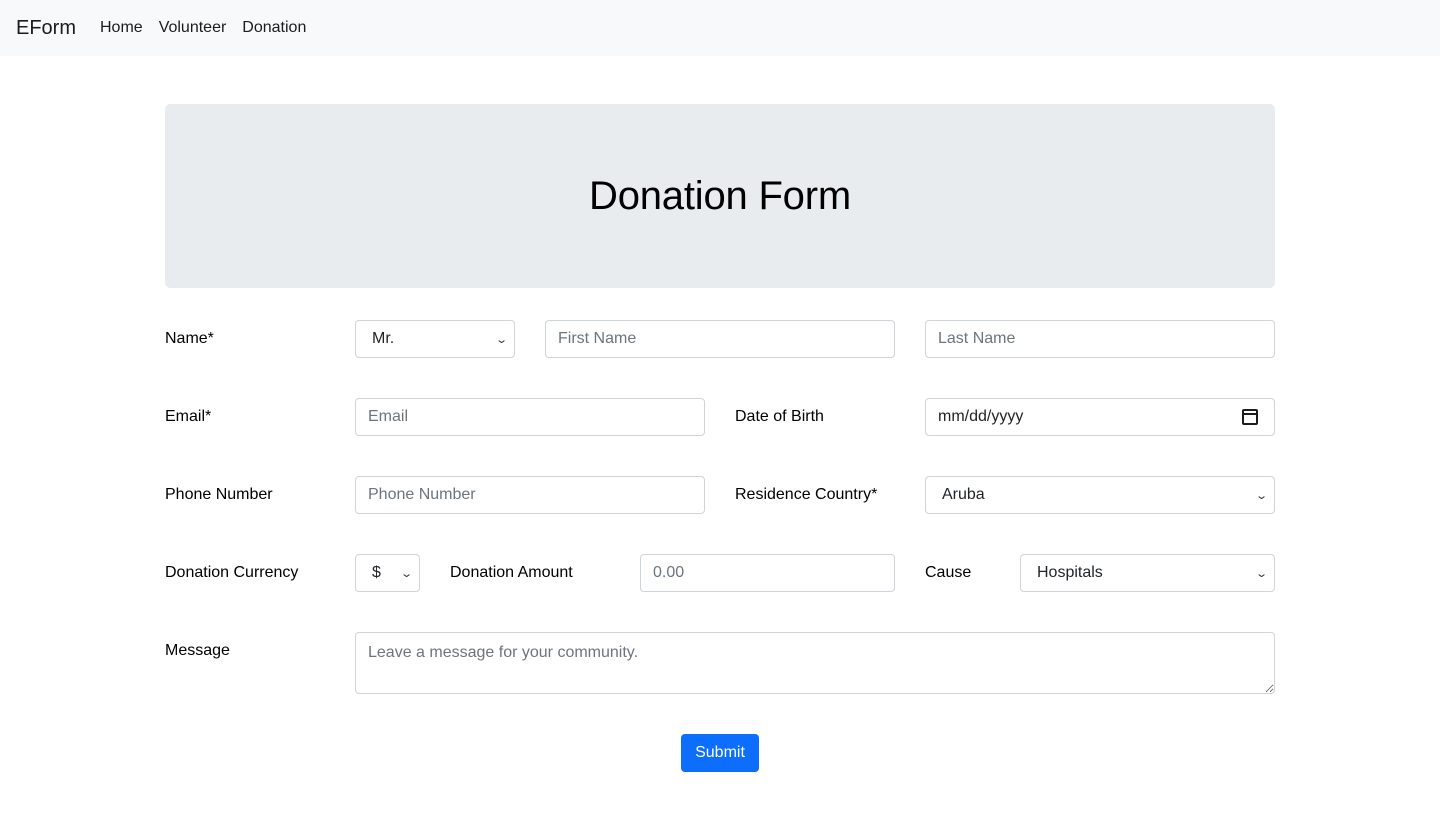 The width and height of the screenshot is (1440, 821). Describe the element at coordinates (530, 495) in the screenshot. I see `phone-input` at that location.